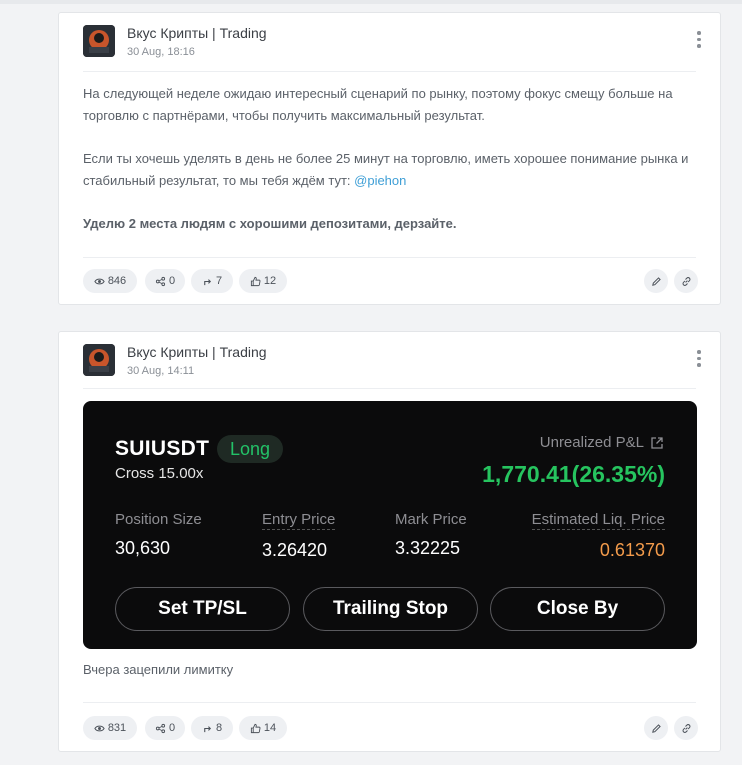 Image resolution: width=742 pixels, height=765 pixels. I want to click on entry-price-value: 3.26420, so click(295, 550).